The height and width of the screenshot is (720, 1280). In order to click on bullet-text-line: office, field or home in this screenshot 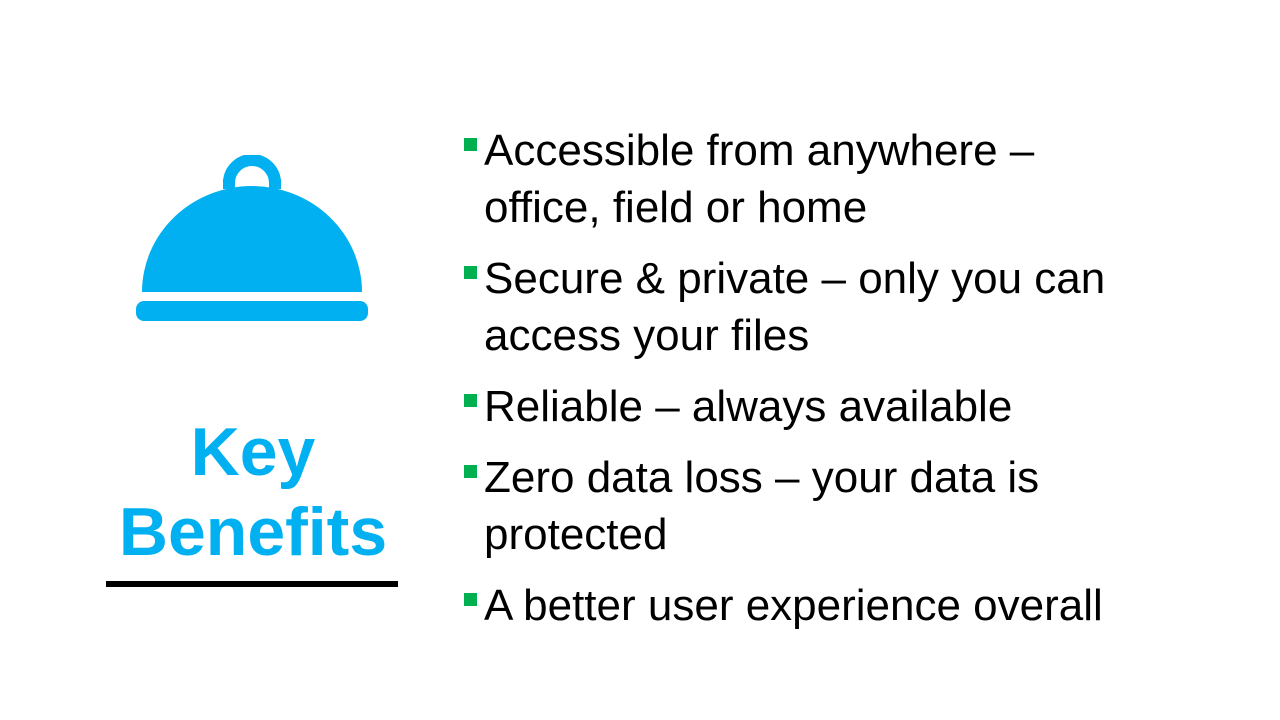, I will do `click(676, 207)`.